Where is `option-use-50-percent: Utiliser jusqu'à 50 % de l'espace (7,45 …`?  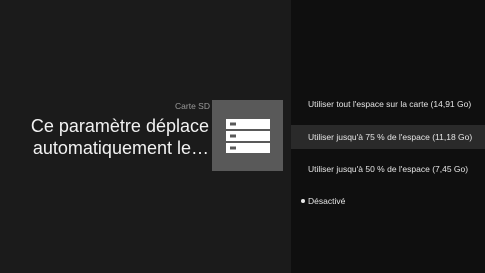
option-use-50-percent: Utiliser jusqu'à 50 % de l'espace (7,45 … is located at coordinates (388, 169).